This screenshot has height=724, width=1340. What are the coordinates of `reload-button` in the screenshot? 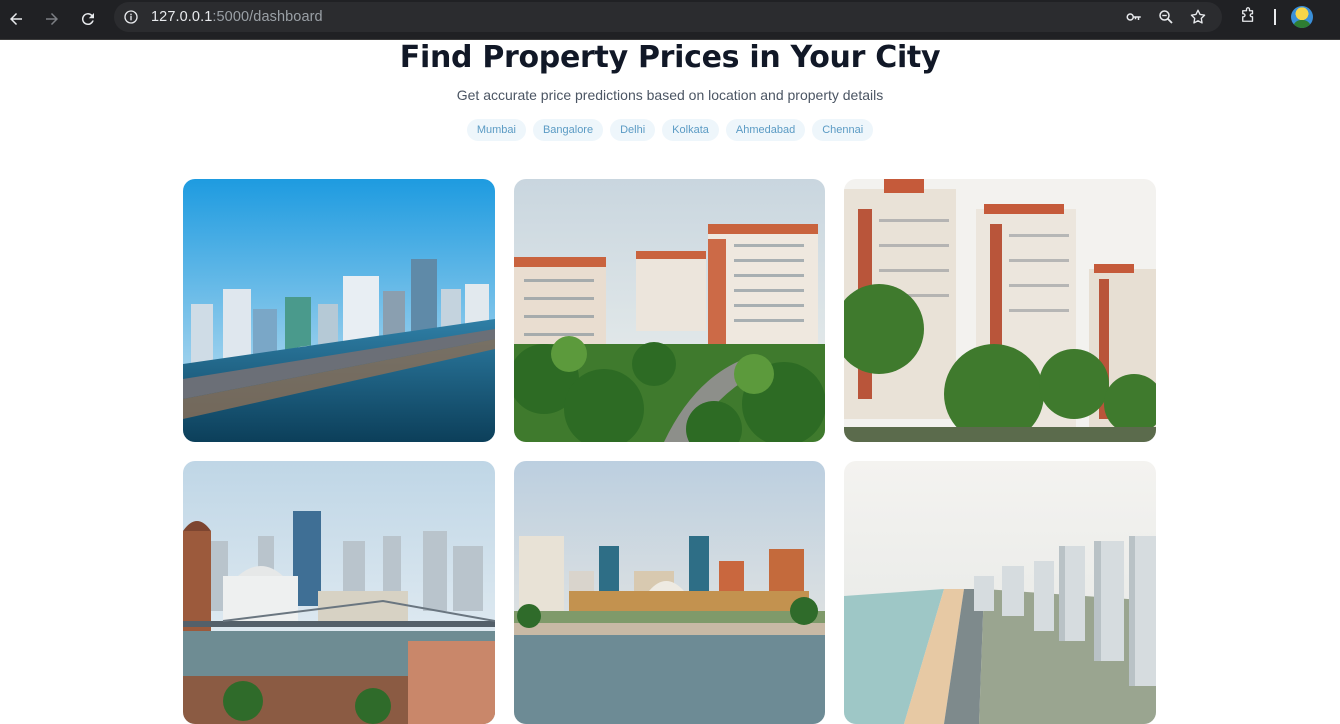 It's located at (88, 19).